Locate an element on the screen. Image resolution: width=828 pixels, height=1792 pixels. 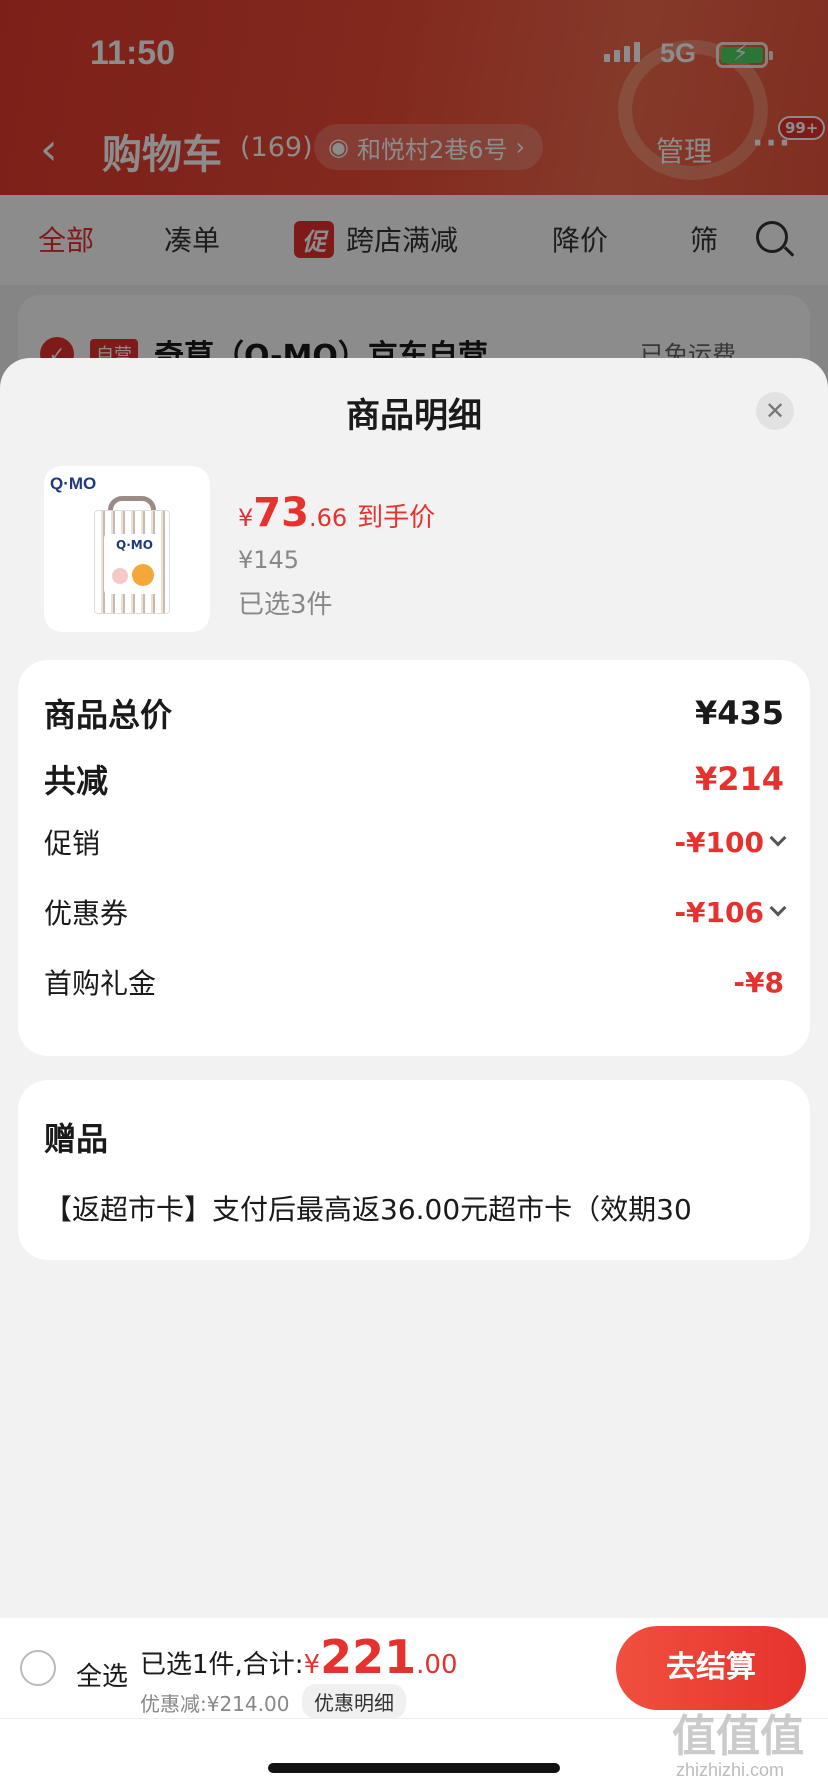
gifts-card: 赠品 【返超市卡】支付后最高返36.00元超市卡（效期30 is located at coordinates (414, 1170).